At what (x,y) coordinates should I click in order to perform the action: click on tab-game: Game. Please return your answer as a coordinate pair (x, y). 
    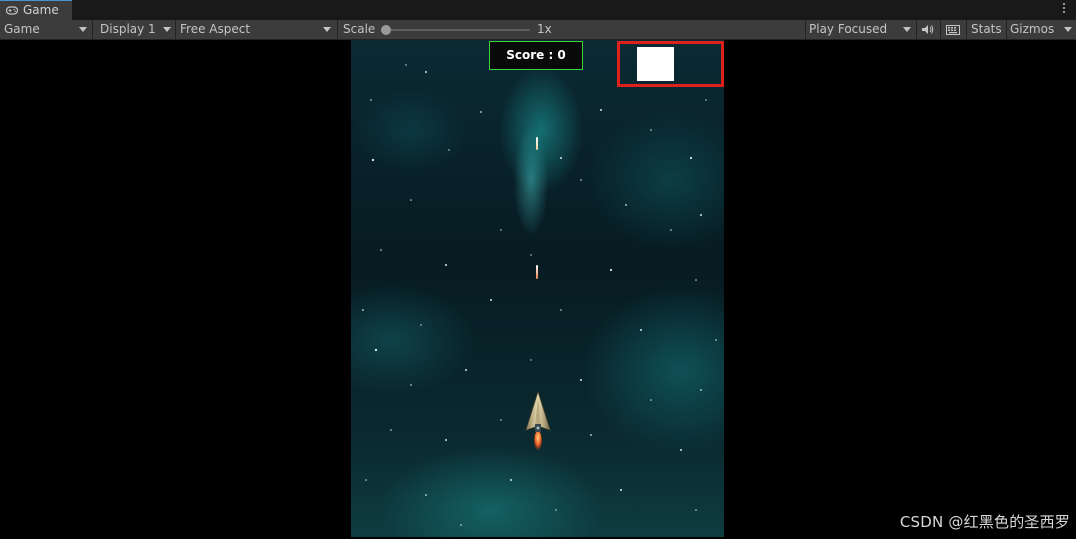
    Looking at the image, I should click on (36, 10).